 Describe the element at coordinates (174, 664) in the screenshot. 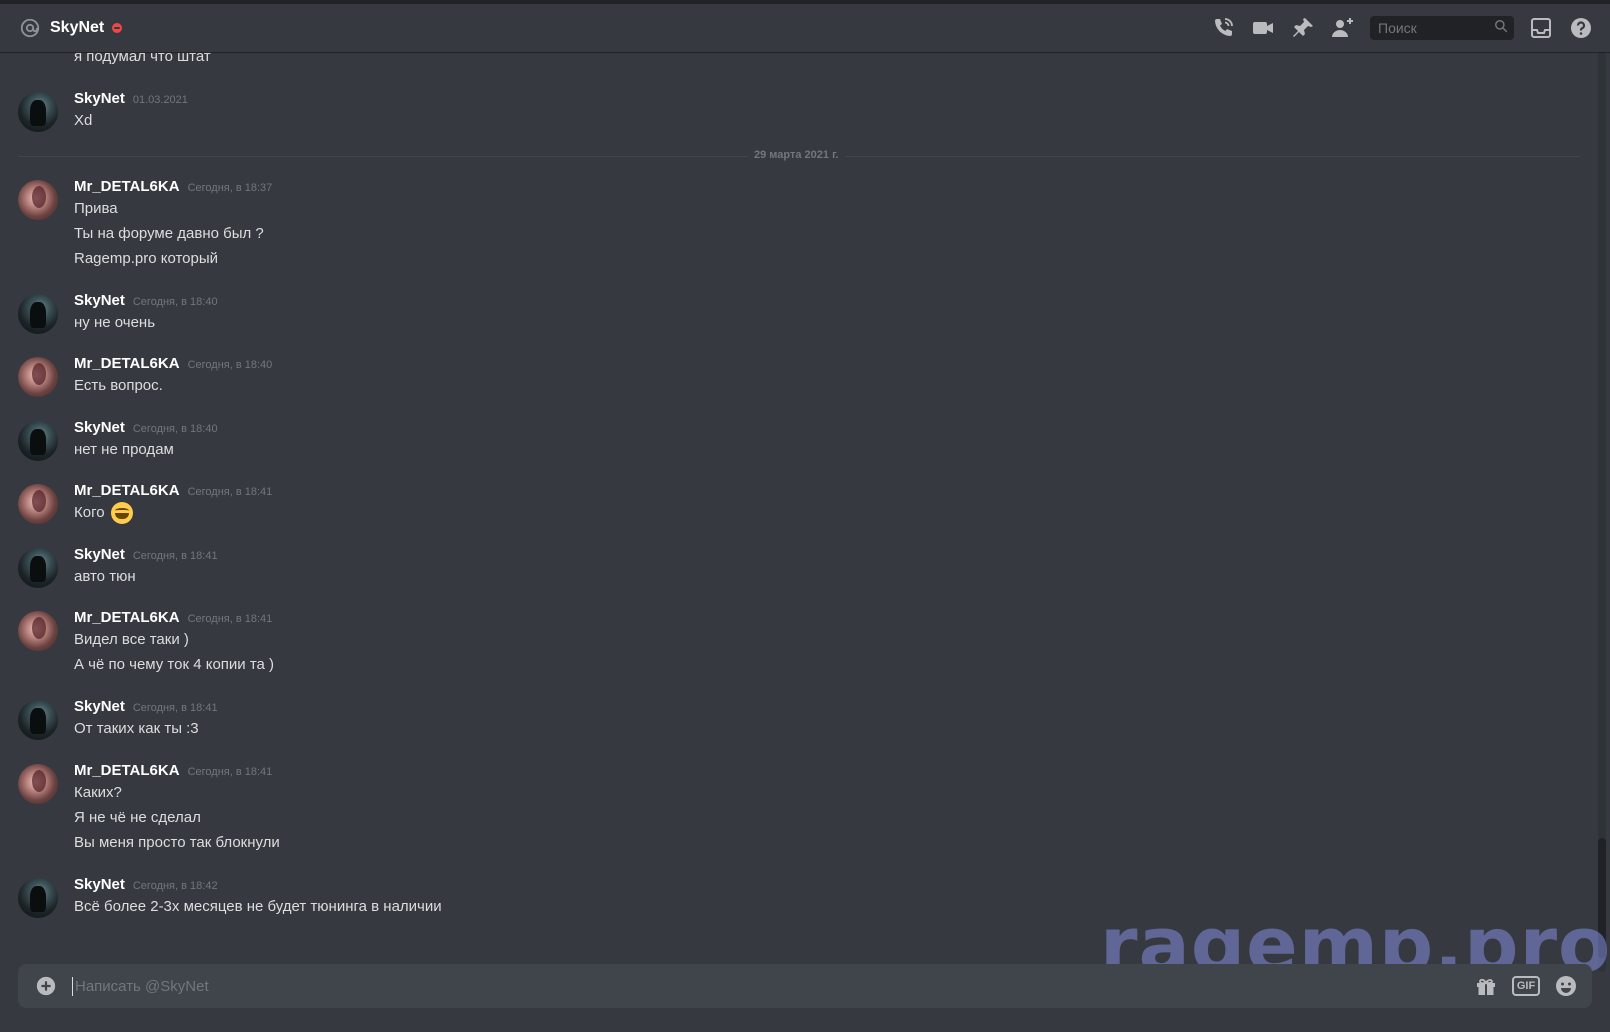

I see `message-text: А чё по чему ток 4 копии та )` at that location.